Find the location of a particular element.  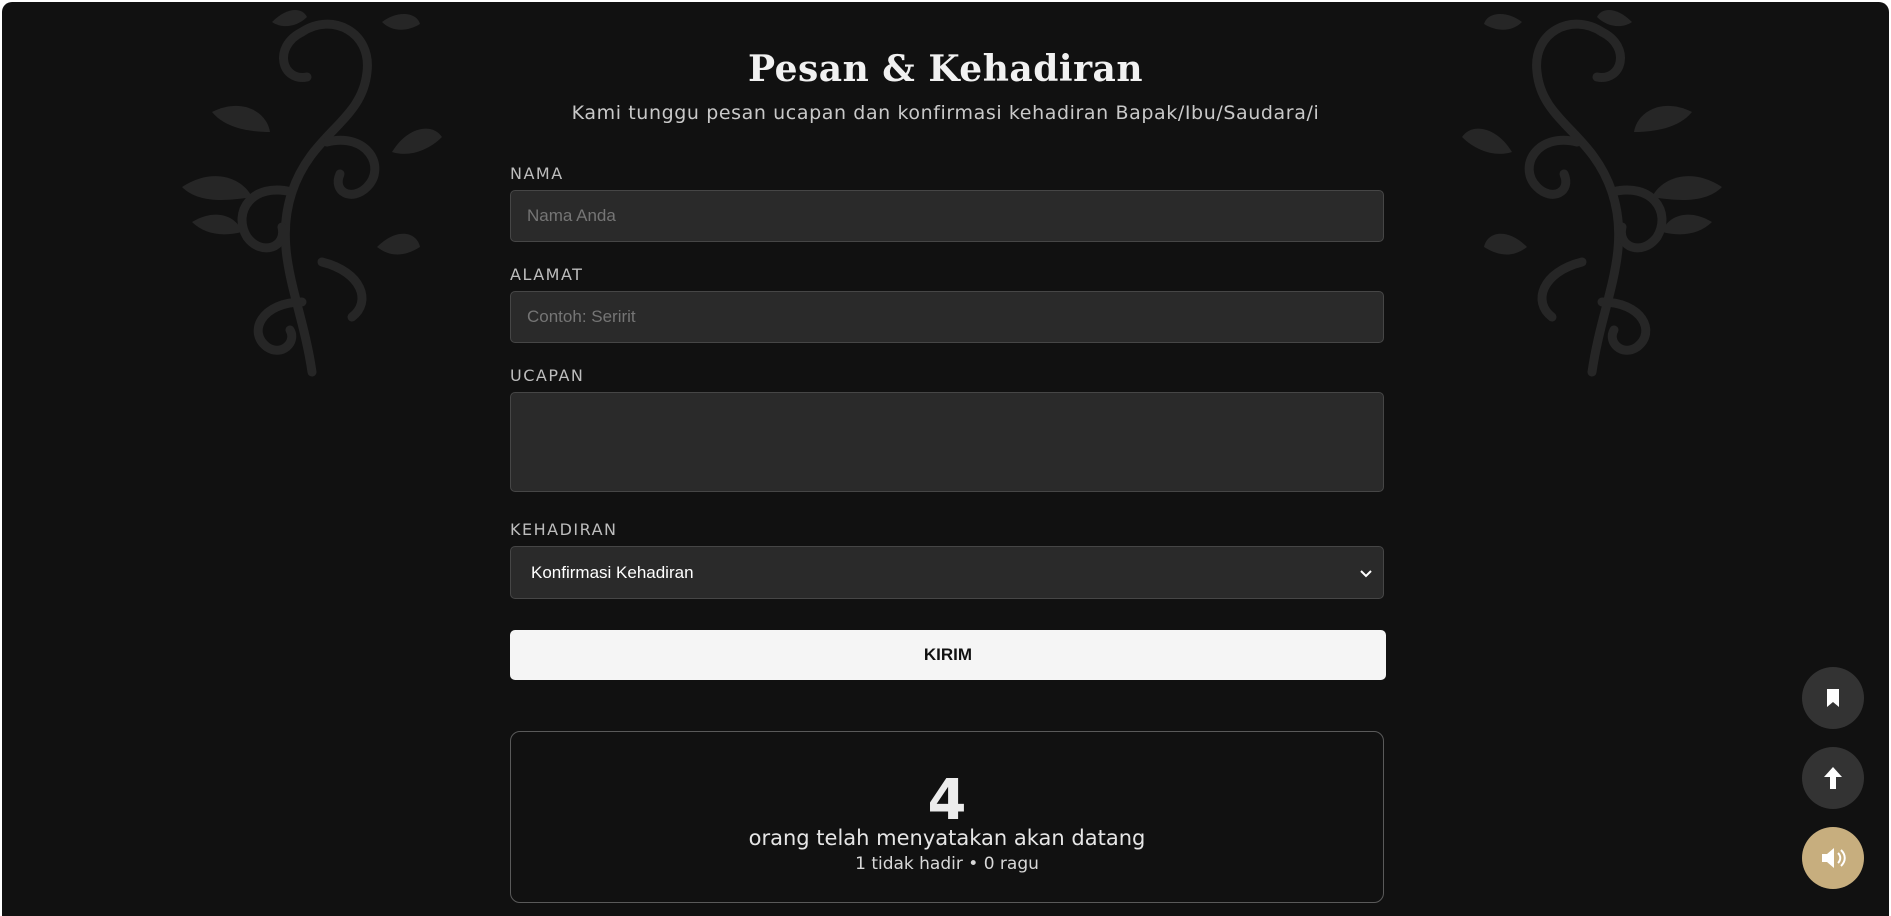

audio-toggle-button is located at coordinates (1833, 858).